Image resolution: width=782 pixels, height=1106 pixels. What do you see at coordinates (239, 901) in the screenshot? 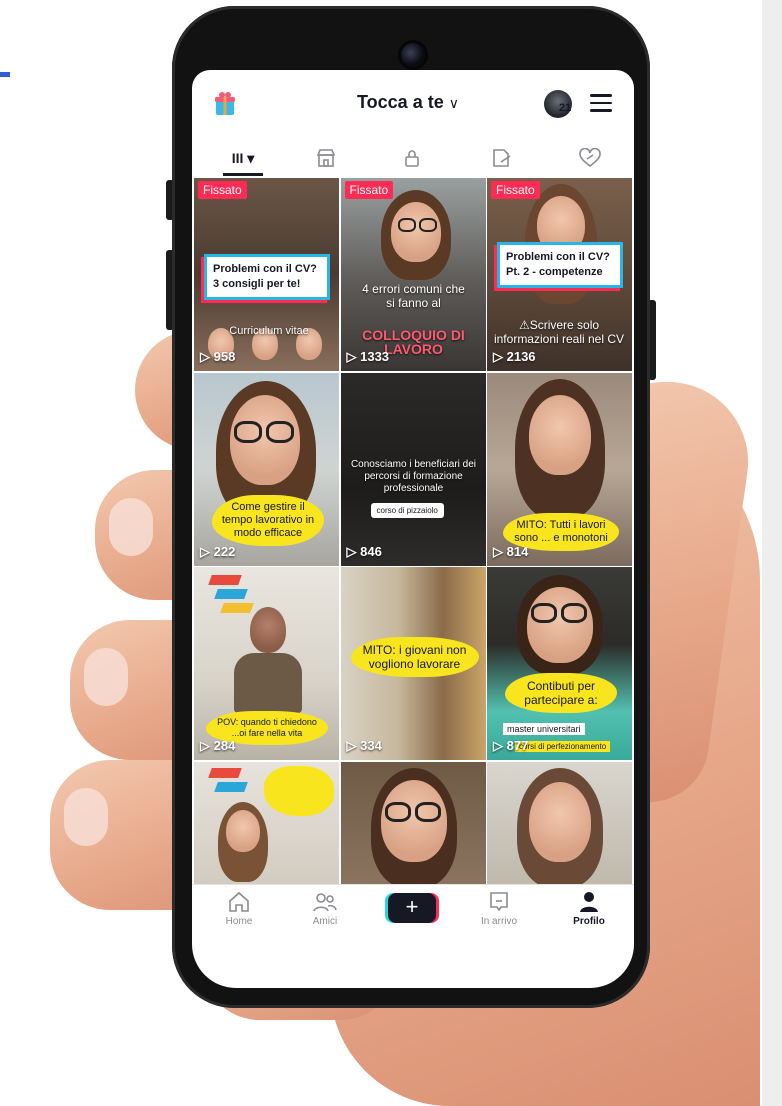
I see `home-icon` at bounding box center [239, 901].